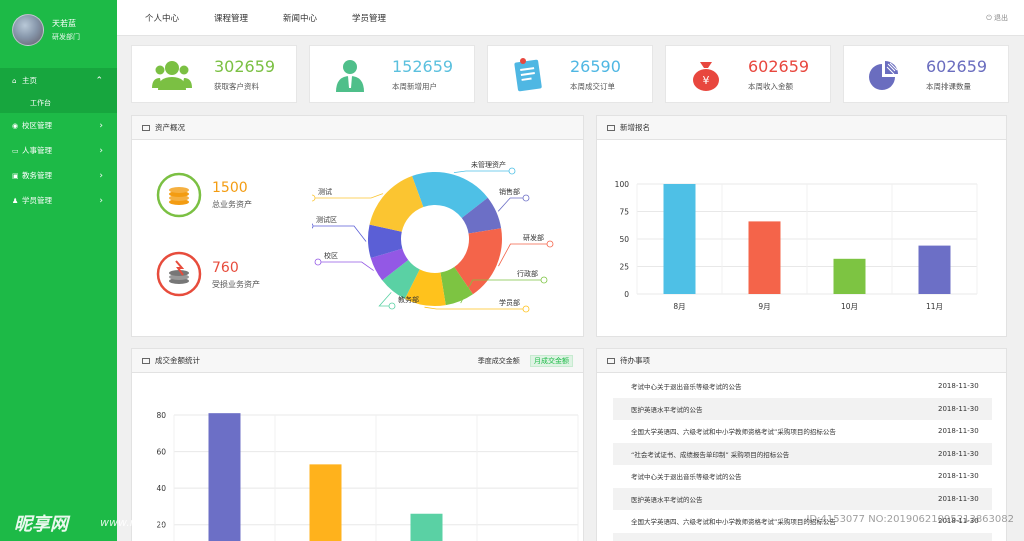  I want to click on toggle-monthly: 月成交金额, so click(551, 361).